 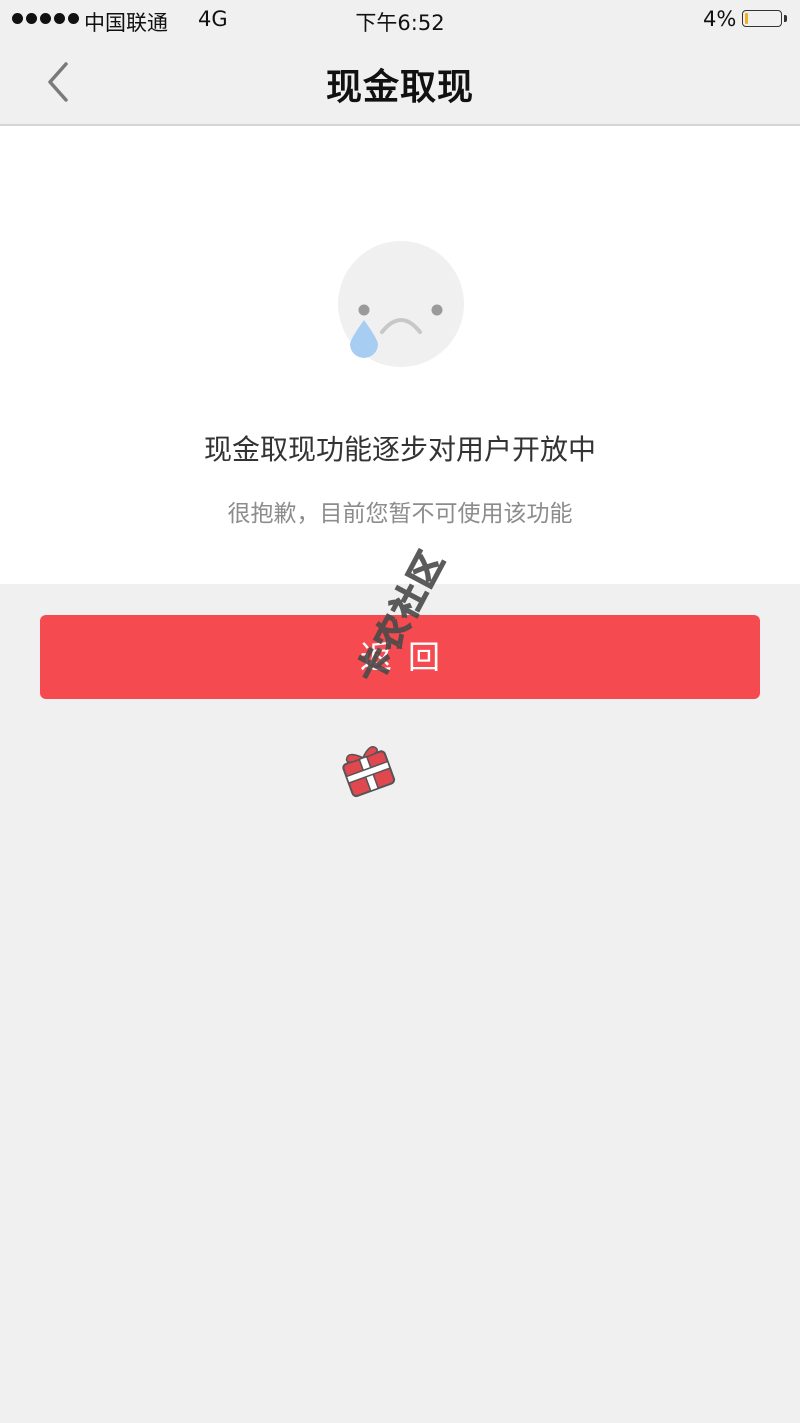 I want to click on battery-tip, so click(x=785, y=18).